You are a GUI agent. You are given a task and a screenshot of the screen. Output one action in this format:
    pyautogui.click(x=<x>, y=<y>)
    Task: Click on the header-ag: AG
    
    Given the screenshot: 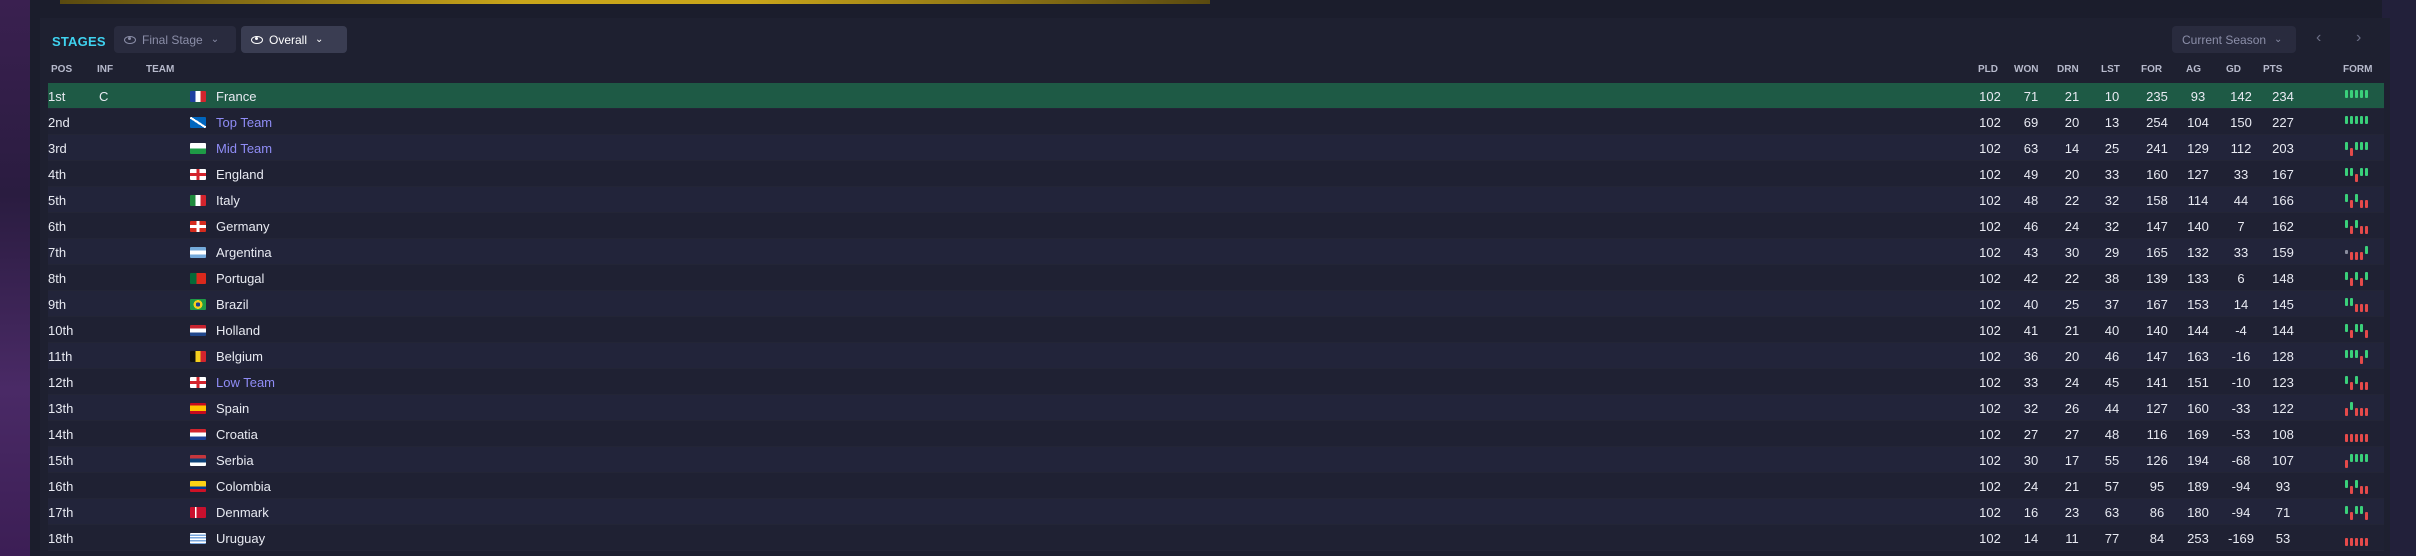 What is the action you would take?
    pyautogui.click(x=2193, y=69)
    